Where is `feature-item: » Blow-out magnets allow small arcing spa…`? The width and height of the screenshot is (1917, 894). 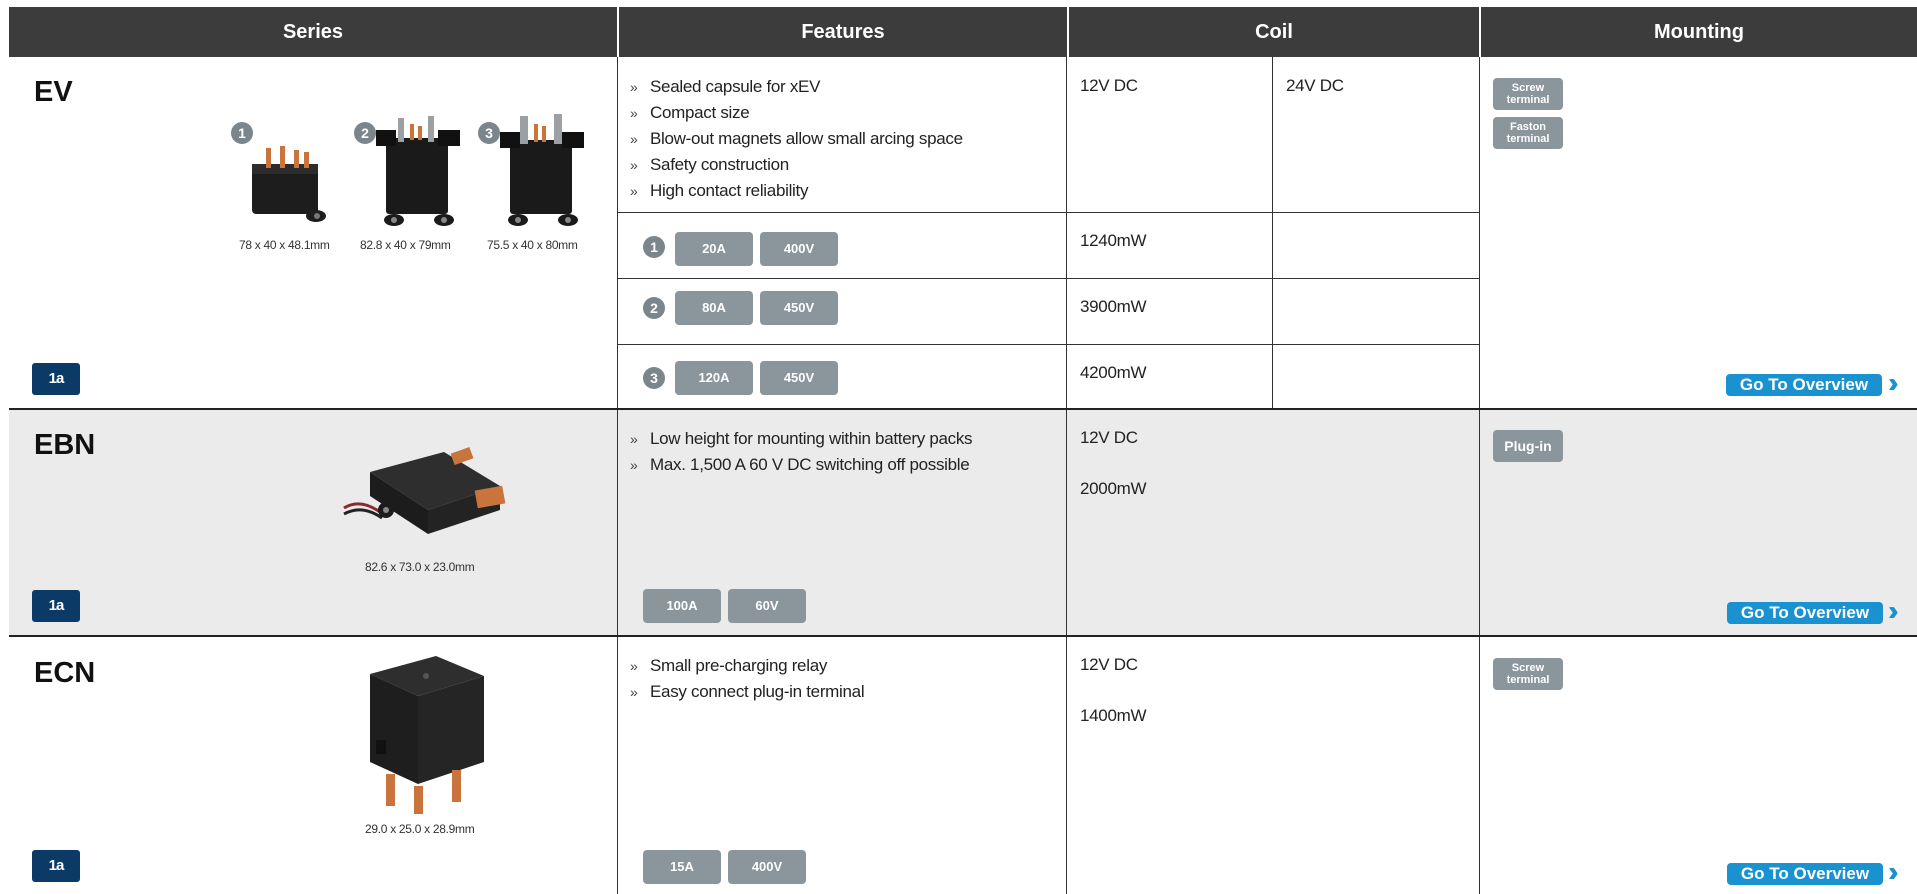
feature-item: » Blow-out magnets allow small arcing spa… is located at coordinates (796, 138).